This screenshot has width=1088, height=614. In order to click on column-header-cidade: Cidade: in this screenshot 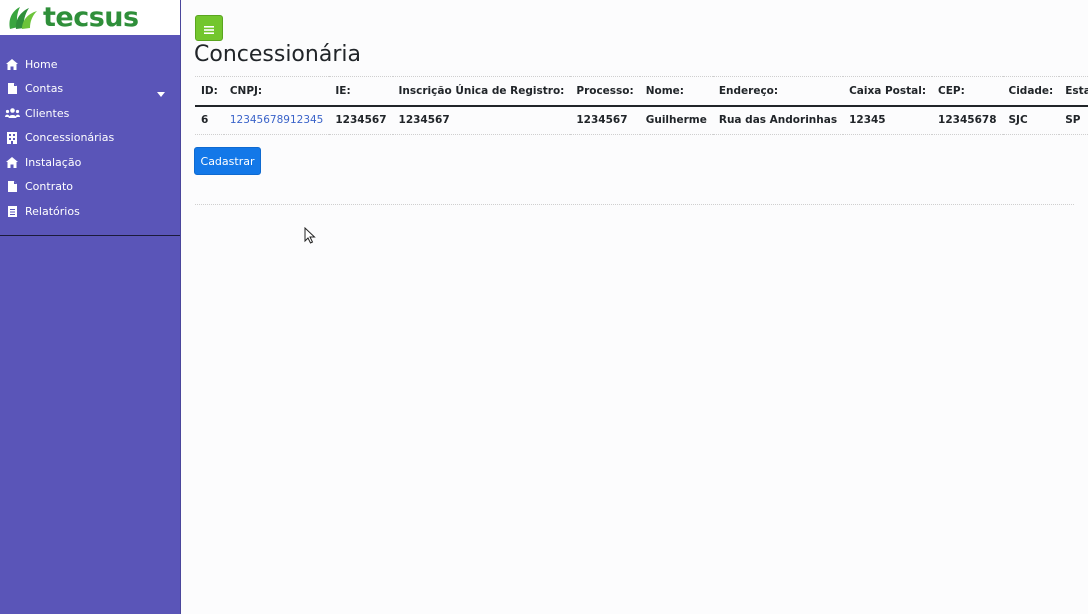, I will do `click(1031, 90)`.